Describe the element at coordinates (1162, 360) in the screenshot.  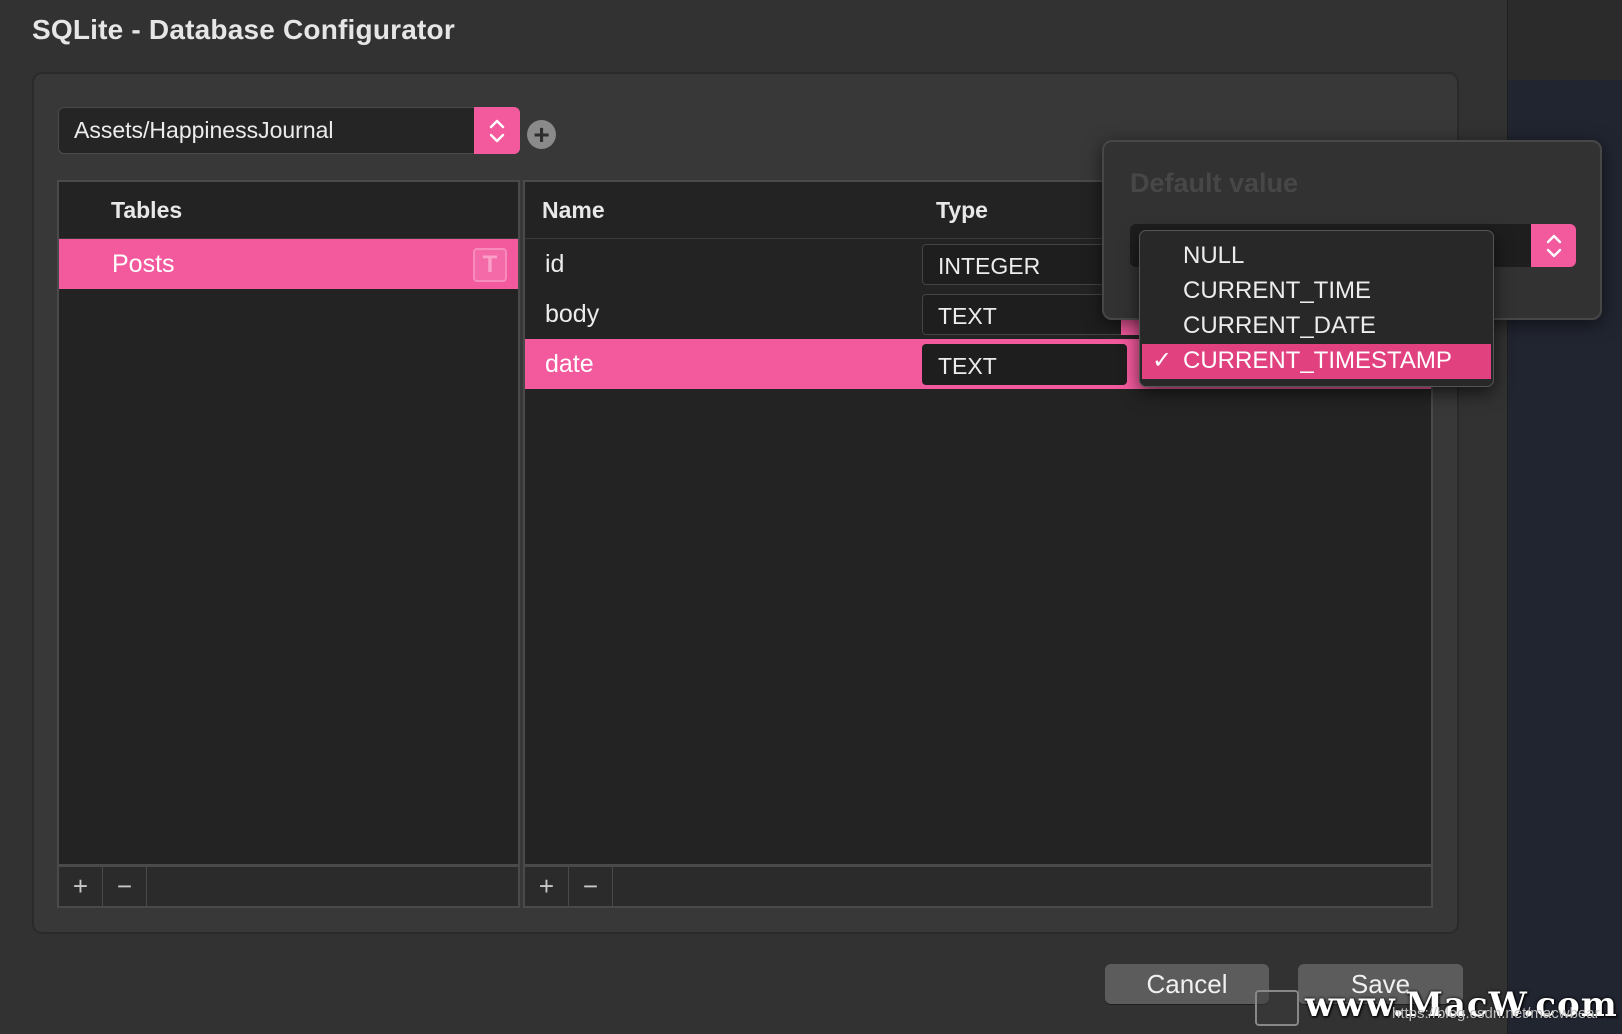
I see `checkmark-icon: ✓` at that location.